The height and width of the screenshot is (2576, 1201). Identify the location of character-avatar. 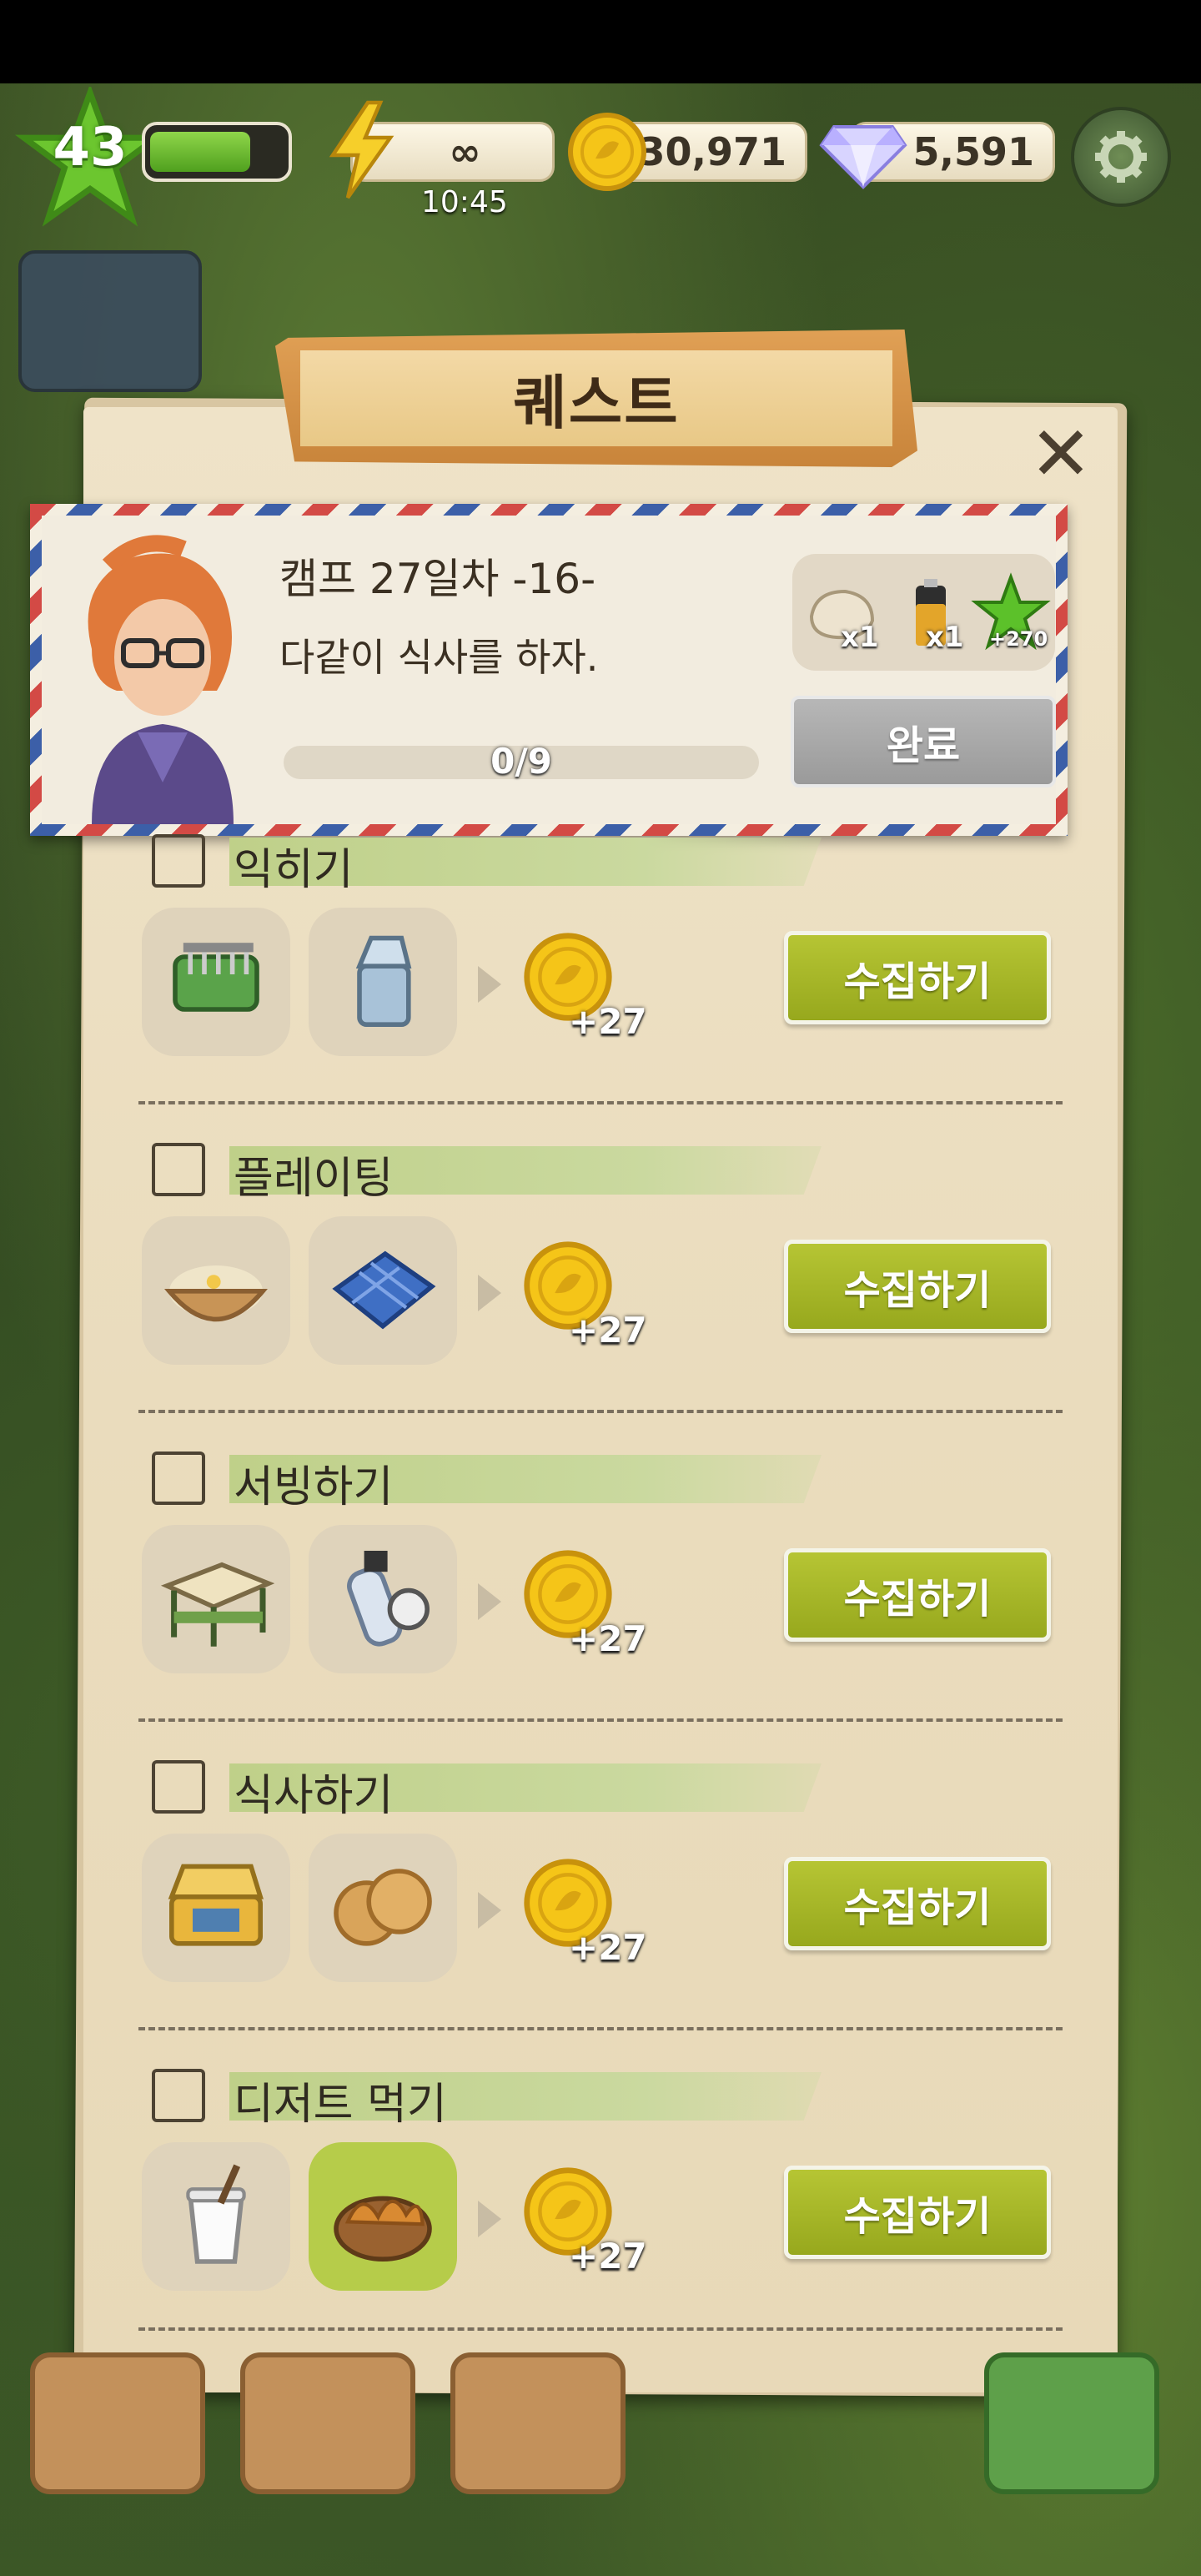
(161, 679).